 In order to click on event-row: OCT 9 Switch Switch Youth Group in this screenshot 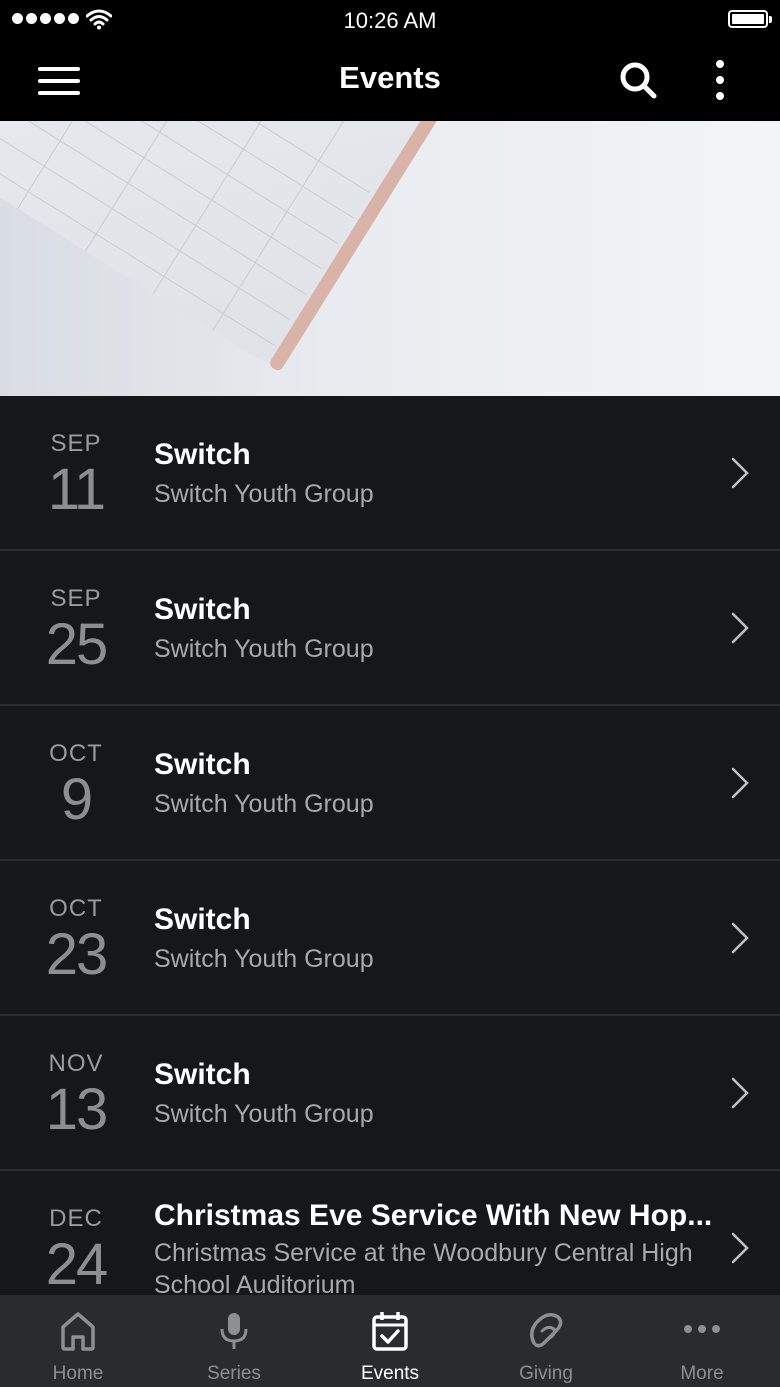, I will do `click(390, 783)`.